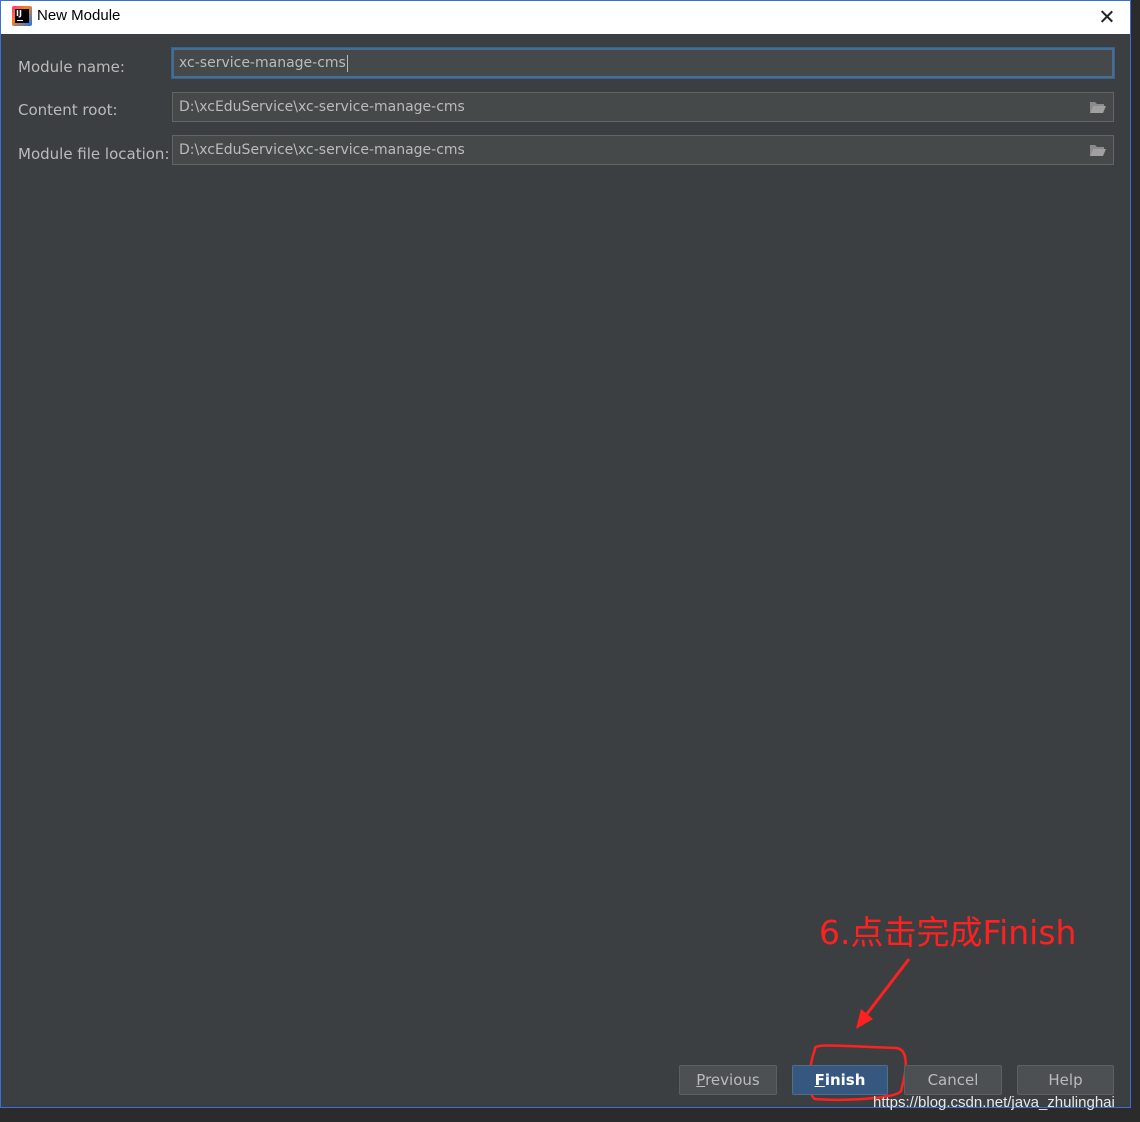 The height and width of the screenshot is (1122, 1140). I want to click on module-name-value: xc-service-manage-cms, so click(262, 63).